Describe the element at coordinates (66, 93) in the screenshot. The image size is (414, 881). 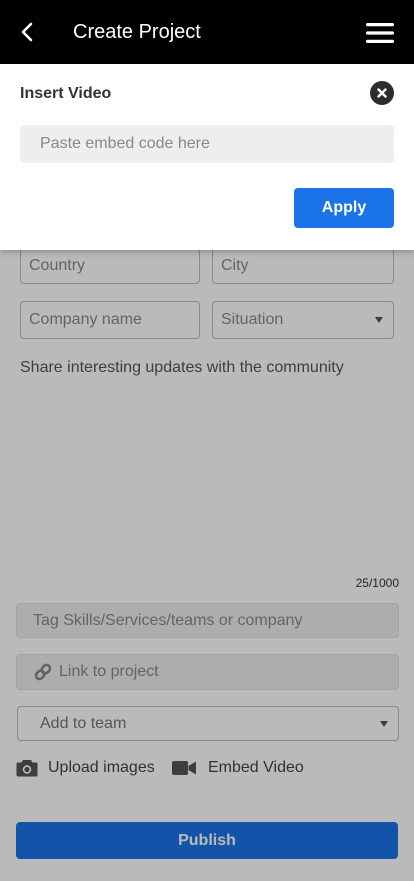
I see `modal-title: Insert Video` at that location.